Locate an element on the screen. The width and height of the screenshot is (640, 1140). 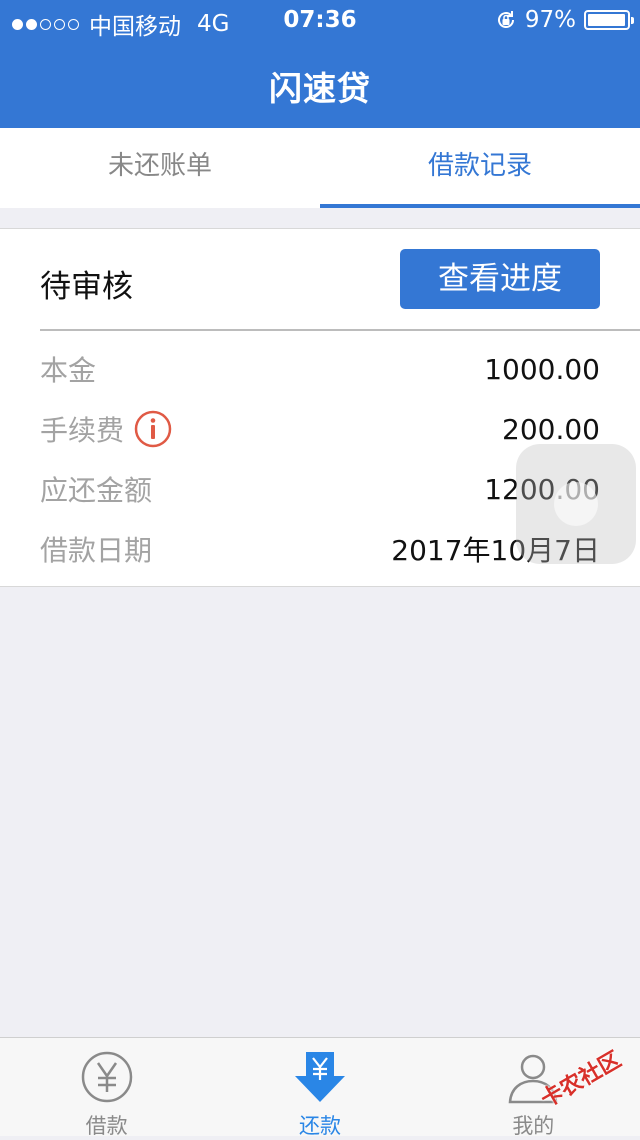
battery-icon is located at coordinates (609, 20).